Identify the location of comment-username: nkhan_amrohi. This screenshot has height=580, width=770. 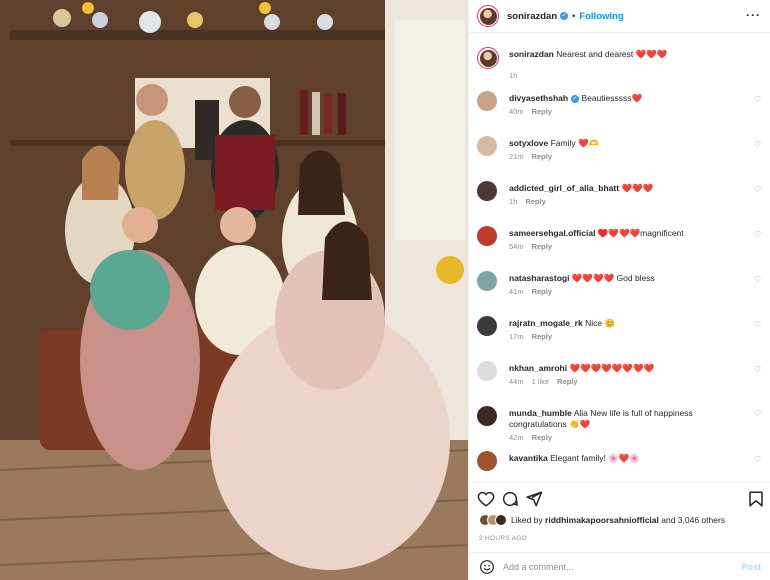
(538, 368).